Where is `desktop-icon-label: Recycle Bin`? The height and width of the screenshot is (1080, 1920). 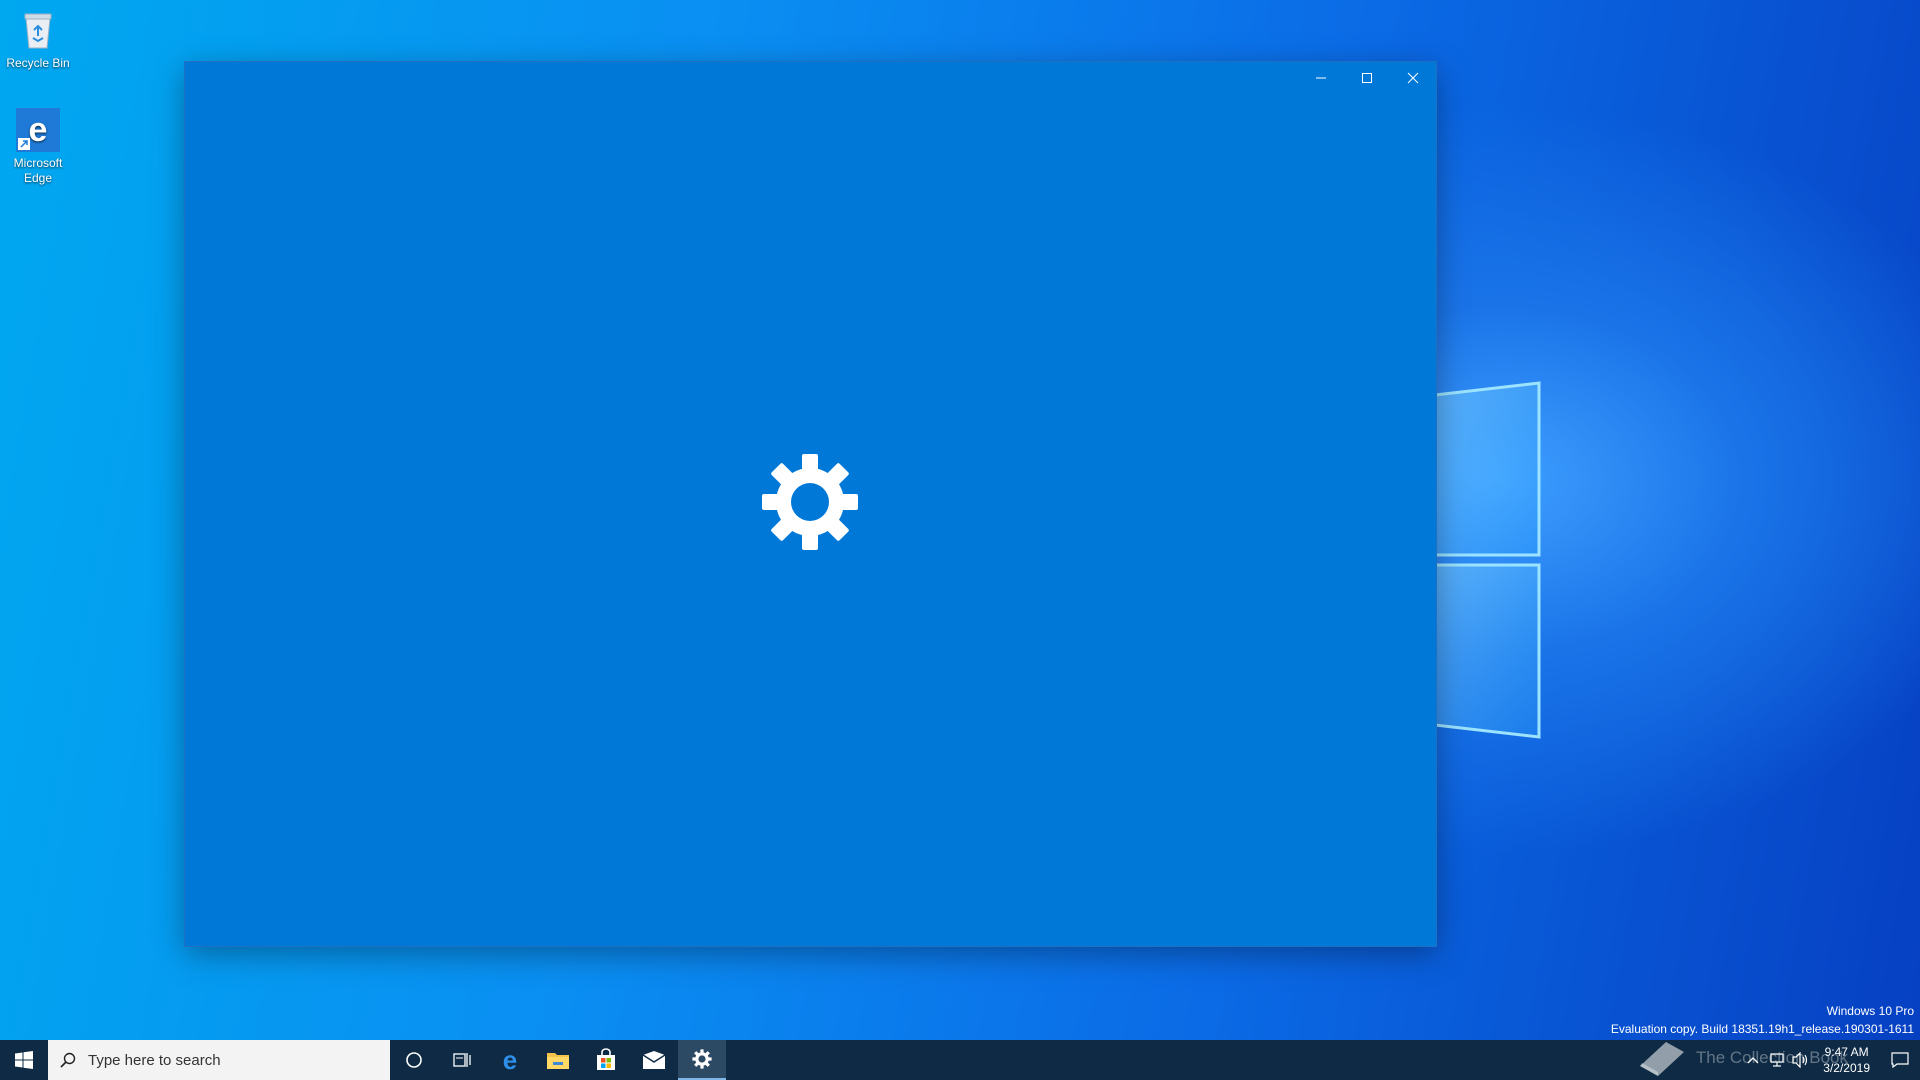
desktop-icon-label: Recycle Bin is located at coordinates (38, 63).